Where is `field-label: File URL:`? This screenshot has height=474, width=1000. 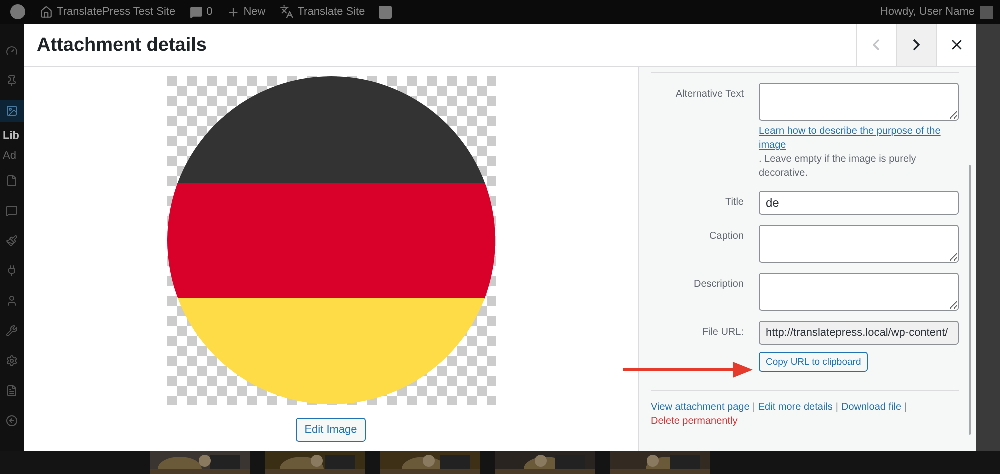
field-label: File URL: is located at coordinates (722, 333).